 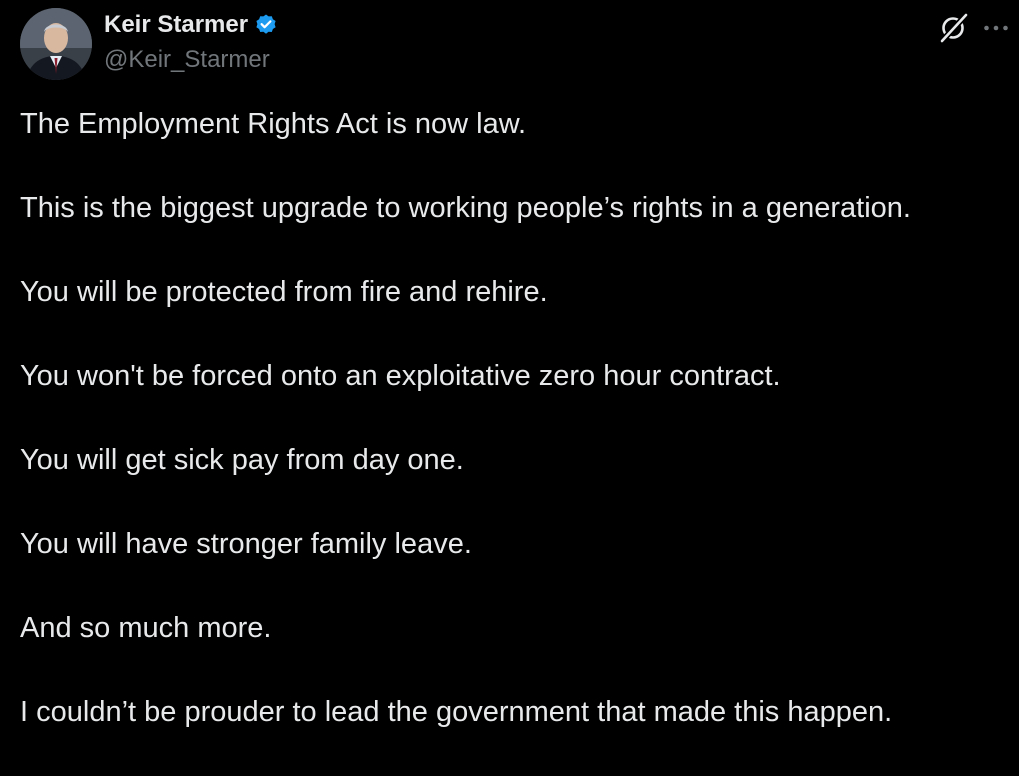 What do you see at coordinates (176, 25) in the screenshot?
I see `author-display-name: Keir Starmer` at bounding box center [176, 25].